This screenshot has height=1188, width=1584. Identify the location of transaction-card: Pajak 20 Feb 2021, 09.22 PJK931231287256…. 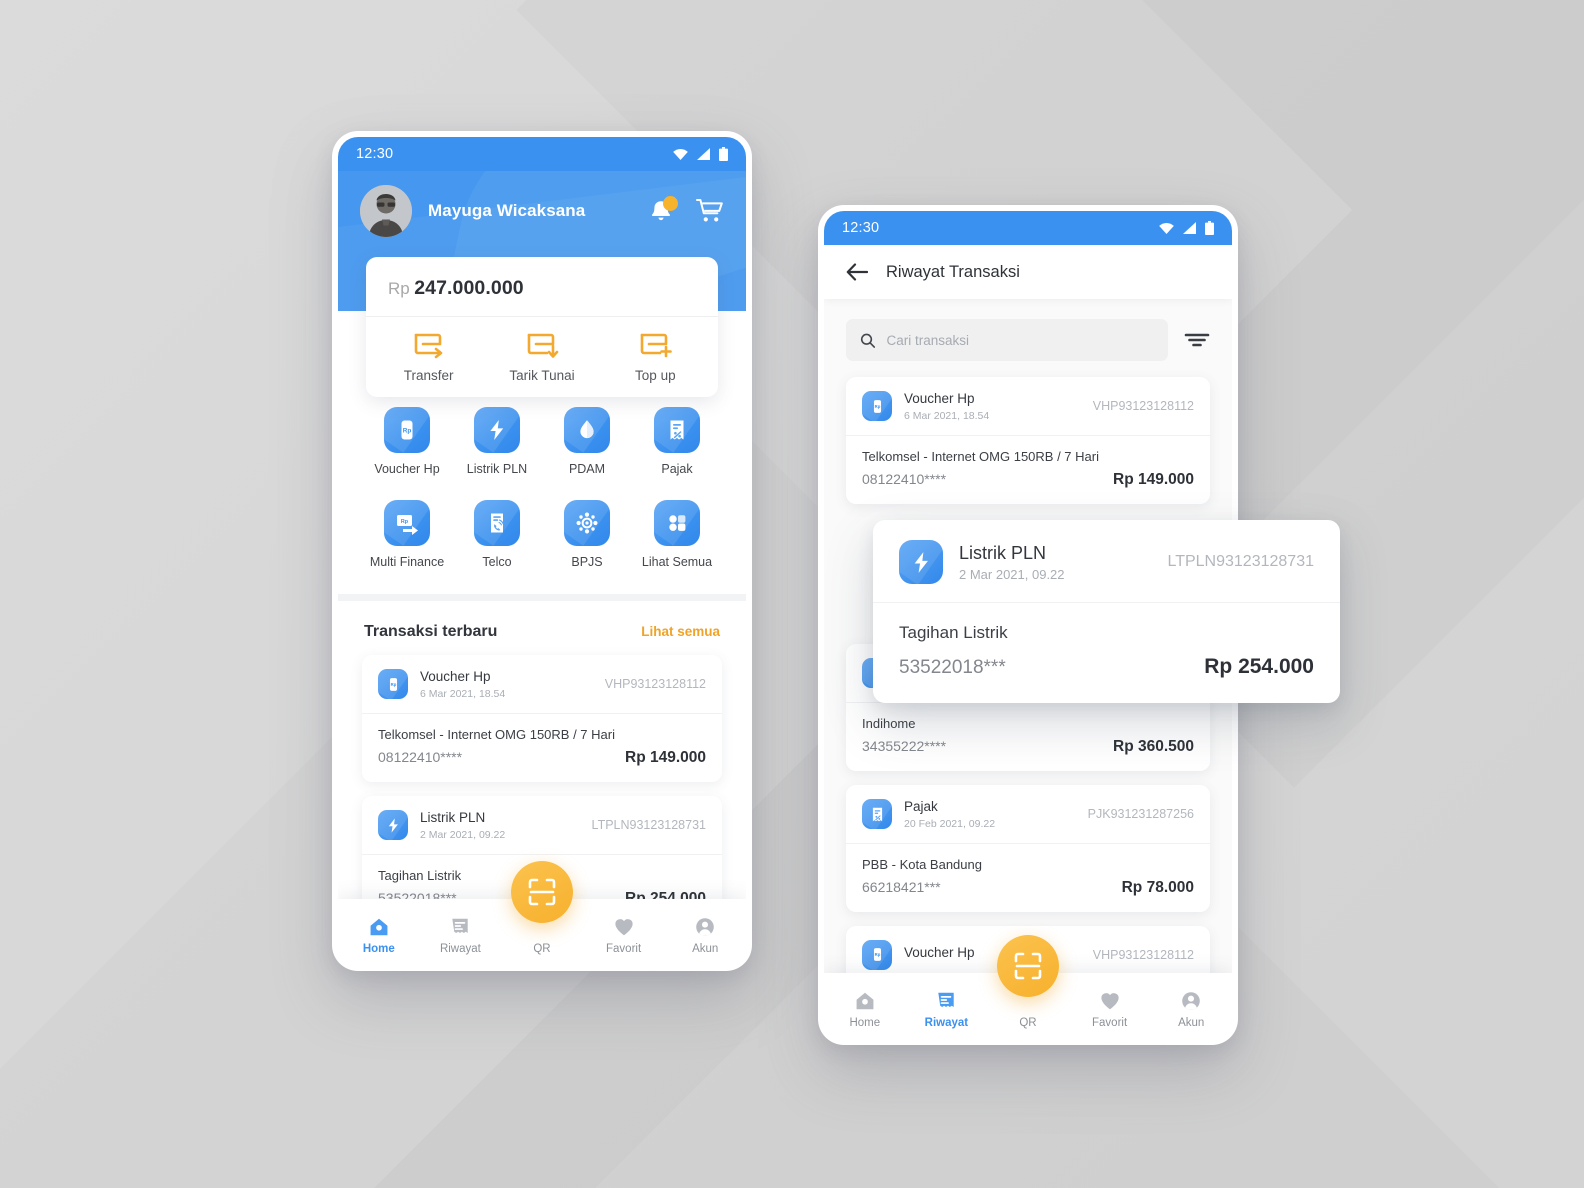
(1028, 848).